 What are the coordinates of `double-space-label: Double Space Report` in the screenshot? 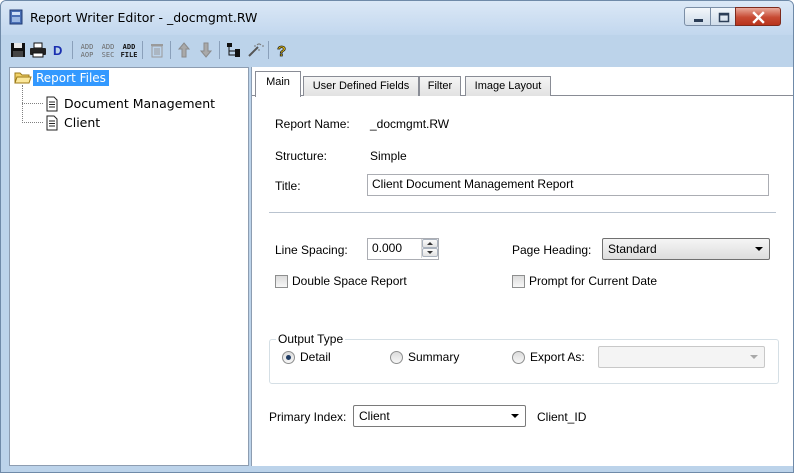 It's located at (349, 281).